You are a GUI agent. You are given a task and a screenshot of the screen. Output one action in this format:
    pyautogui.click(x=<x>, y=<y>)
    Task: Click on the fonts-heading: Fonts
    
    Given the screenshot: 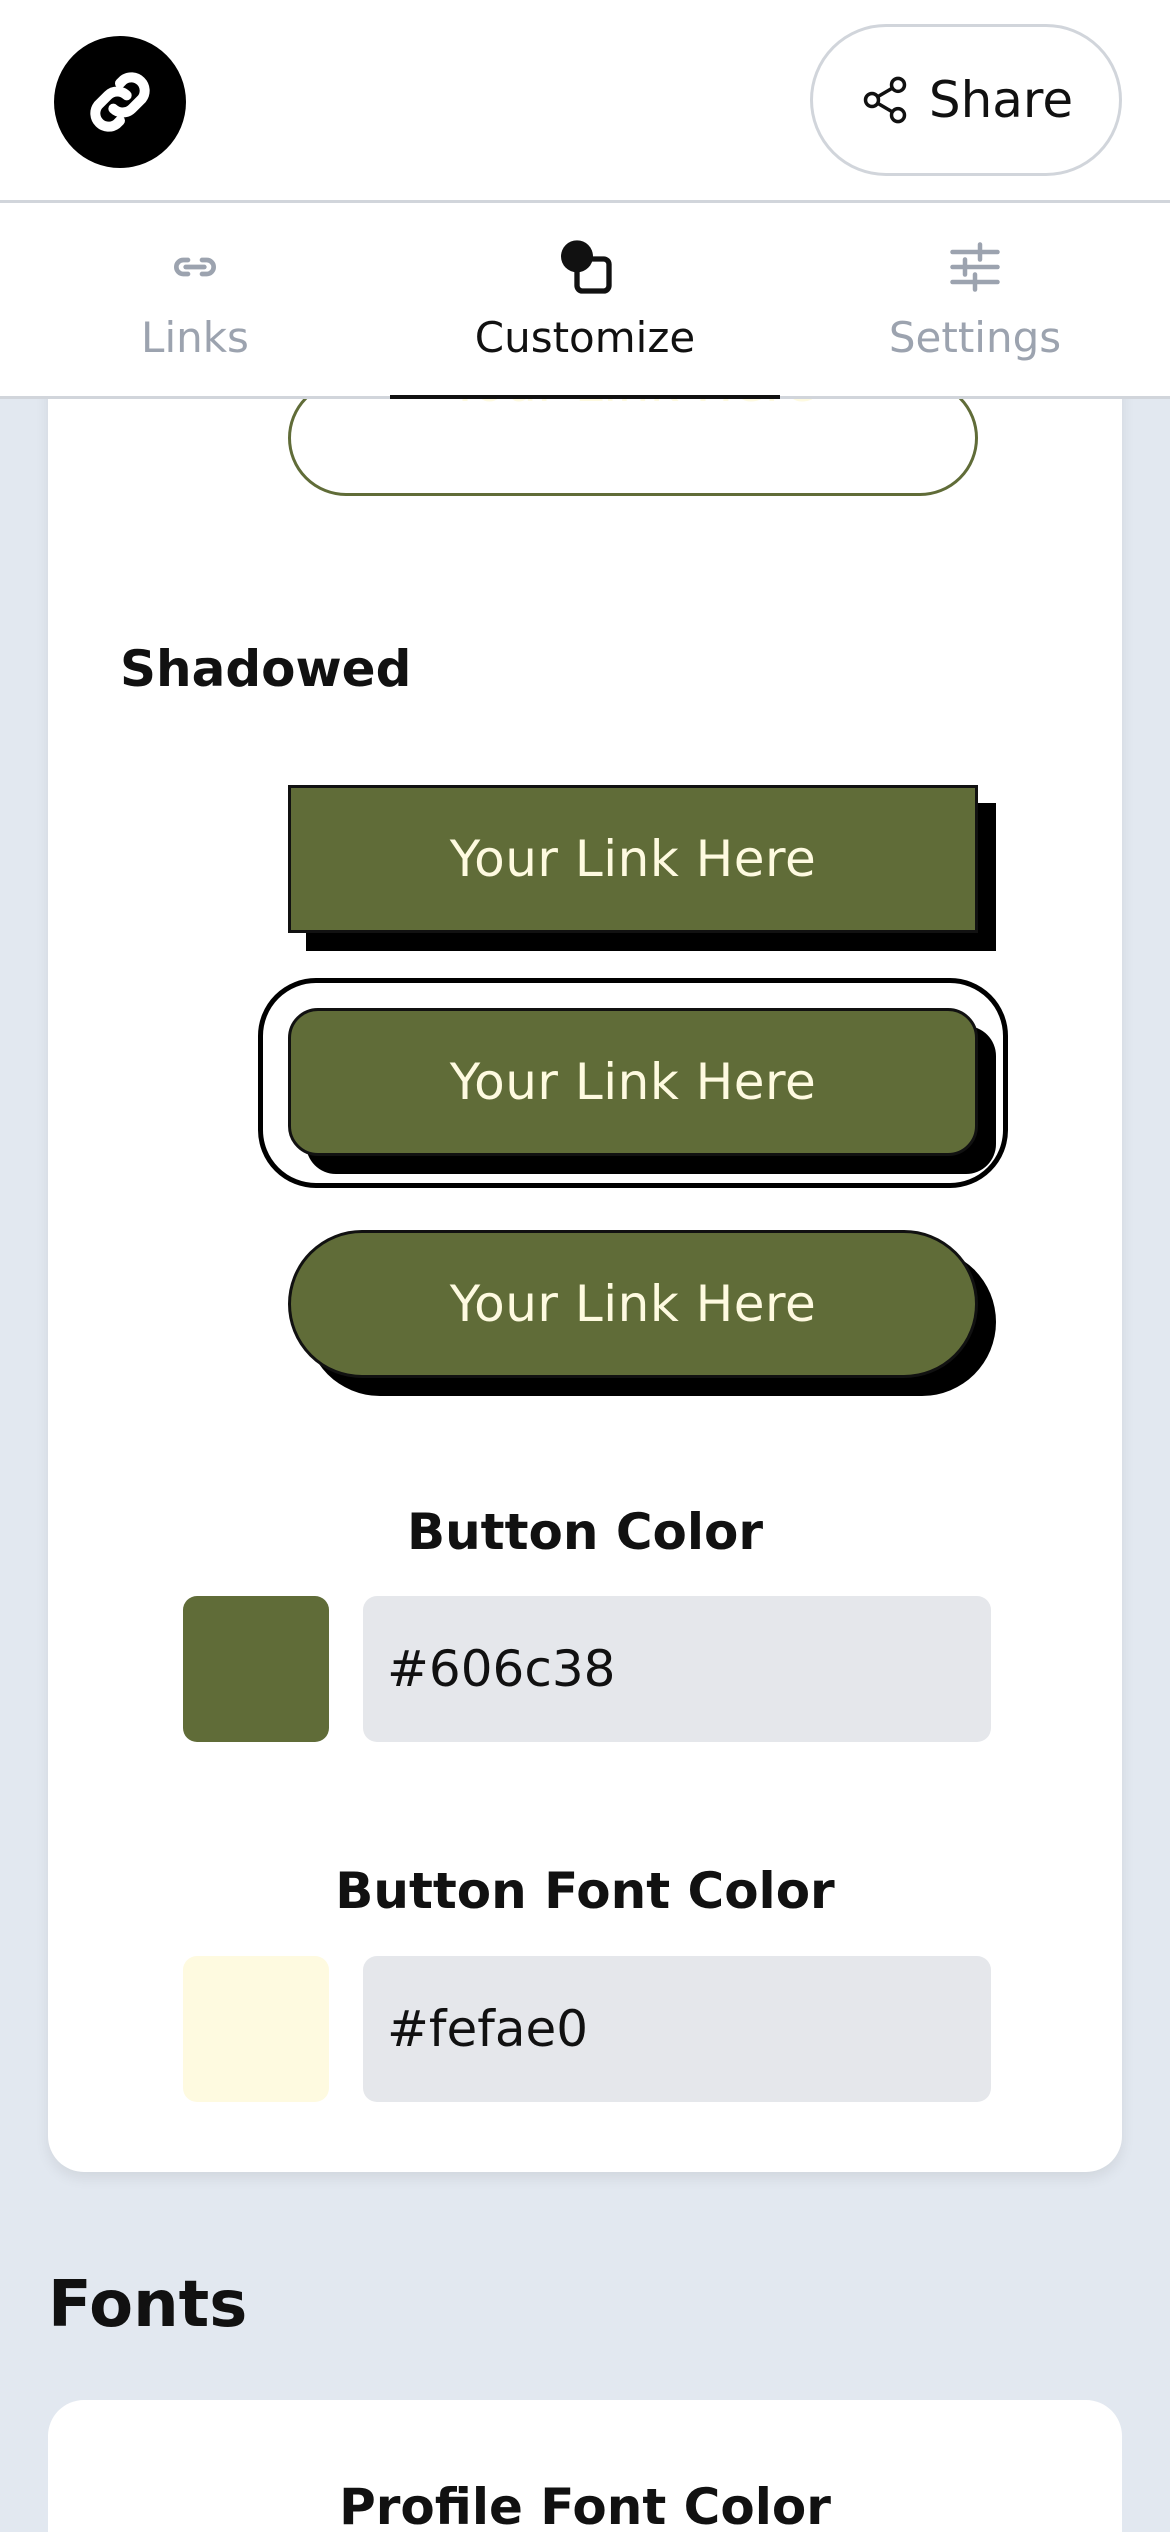 What is the action you would take?
    pyautogui.click(x=148, y=2305)
    